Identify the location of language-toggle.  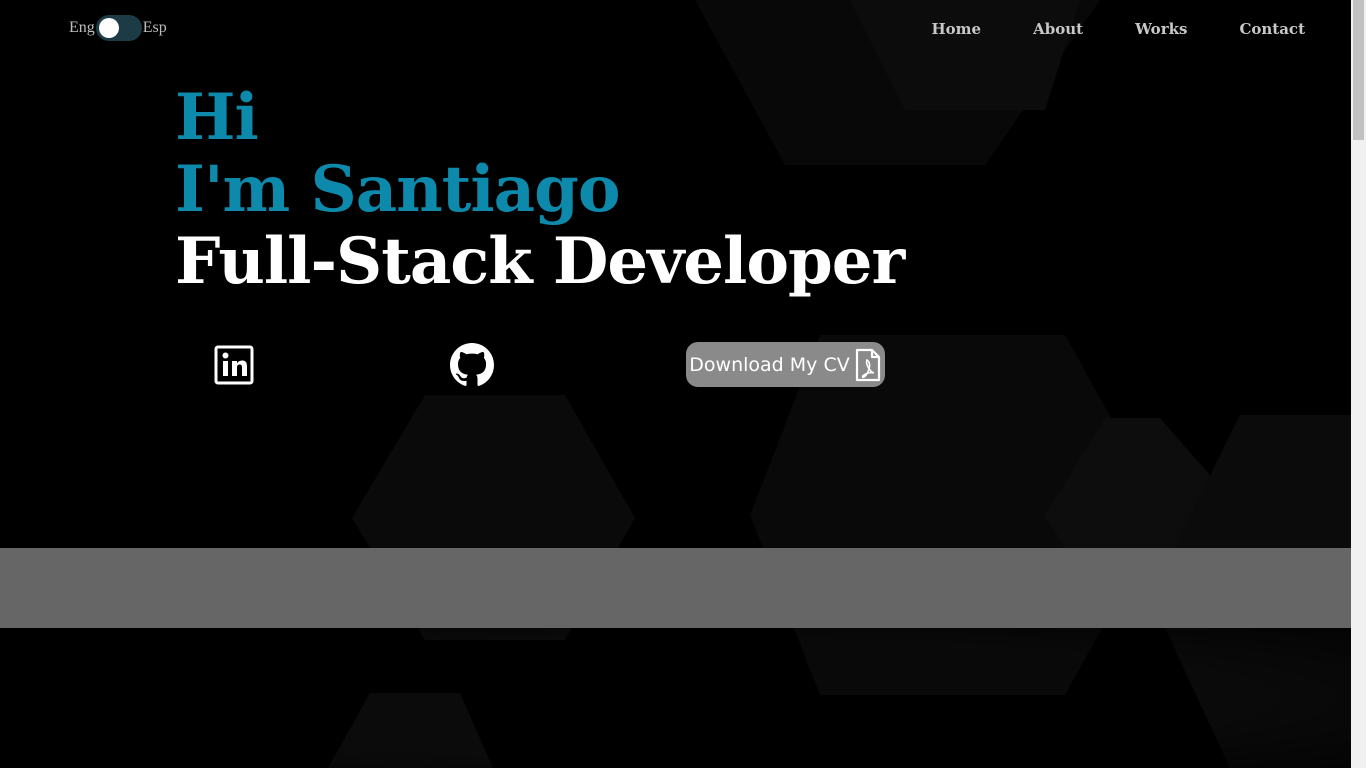
(118, 28).